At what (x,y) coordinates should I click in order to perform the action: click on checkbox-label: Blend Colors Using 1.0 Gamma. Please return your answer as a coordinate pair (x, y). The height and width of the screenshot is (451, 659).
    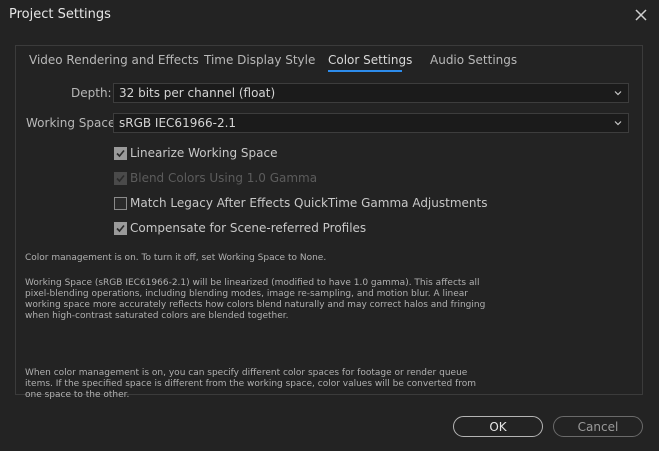
    Looking at the image, I should click on (224, 178).